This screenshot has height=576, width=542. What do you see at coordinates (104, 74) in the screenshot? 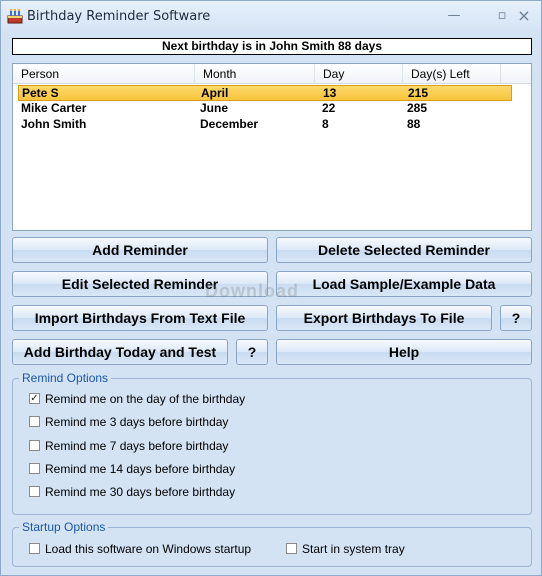
I see `column-header-person: Person` at bounding box center [104, 74].